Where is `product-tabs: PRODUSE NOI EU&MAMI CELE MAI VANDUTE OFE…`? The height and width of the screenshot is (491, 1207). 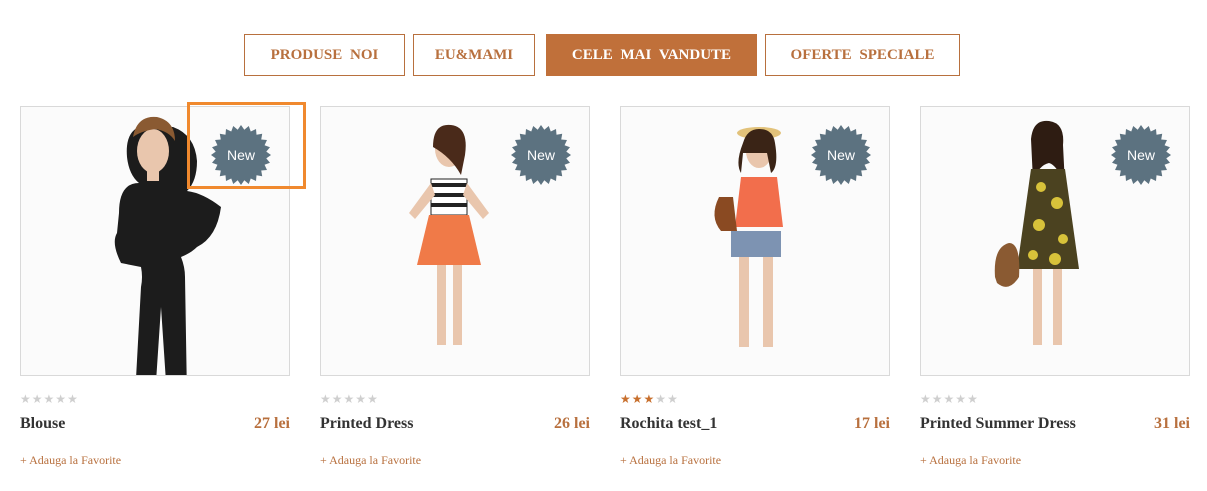
product-tabs: PRODUSE NOI EU&MAMI CELE MAI VANDUTE OFE… is located at coordinates (603, 55).